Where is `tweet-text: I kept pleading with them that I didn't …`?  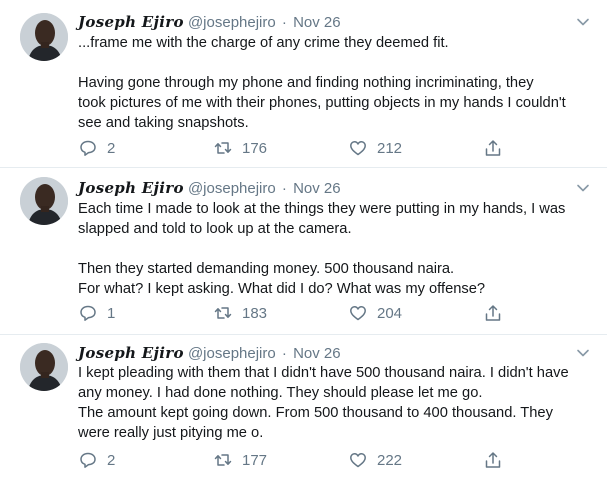
tweet-text: I kept pleading with them that I didn't … is located at coordinates (335, 403).